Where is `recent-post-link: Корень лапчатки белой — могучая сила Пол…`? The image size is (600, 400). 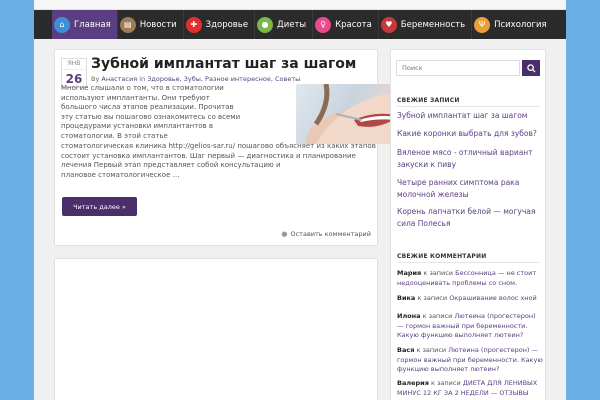
recent-post-link: Корень лапчатки белой — могучая сила Пол… is located at coordinates (470, 217).